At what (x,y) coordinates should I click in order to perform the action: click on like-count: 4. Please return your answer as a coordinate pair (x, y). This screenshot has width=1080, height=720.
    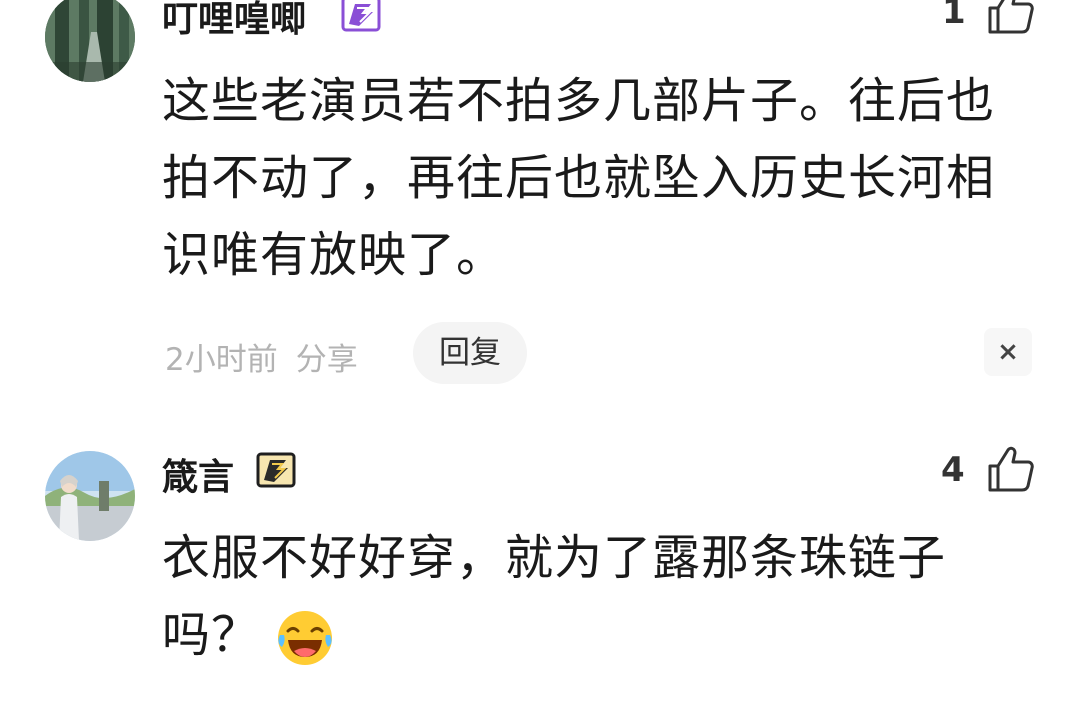
    Looking at the image, I should click on (953, 470).